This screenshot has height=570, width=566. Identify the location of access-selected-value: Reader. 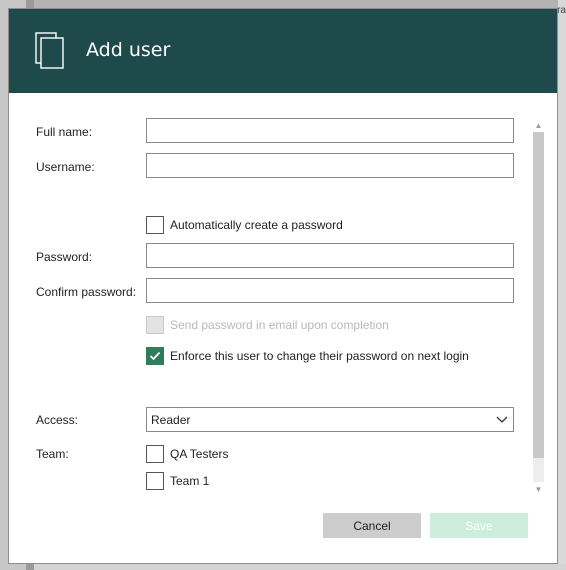
(171, 419).